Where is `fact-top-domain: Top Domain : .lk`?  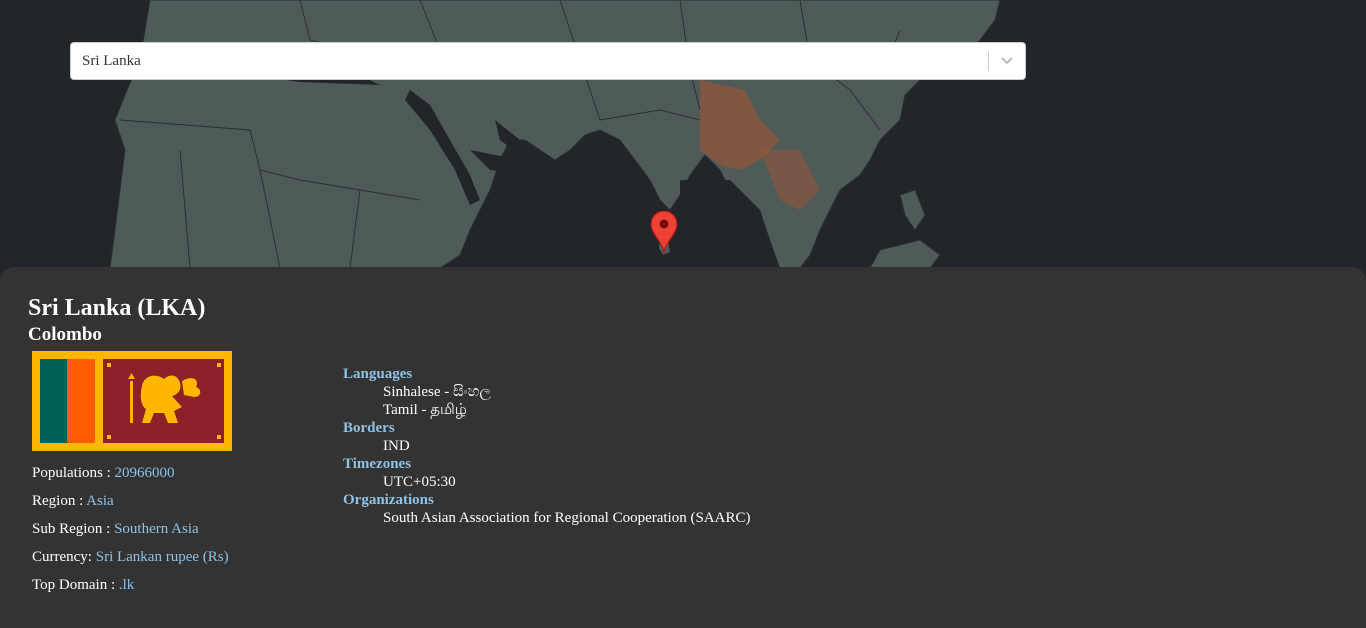 fact-top-domain: Top Domain : .lk is located at coordinates (130, 590).